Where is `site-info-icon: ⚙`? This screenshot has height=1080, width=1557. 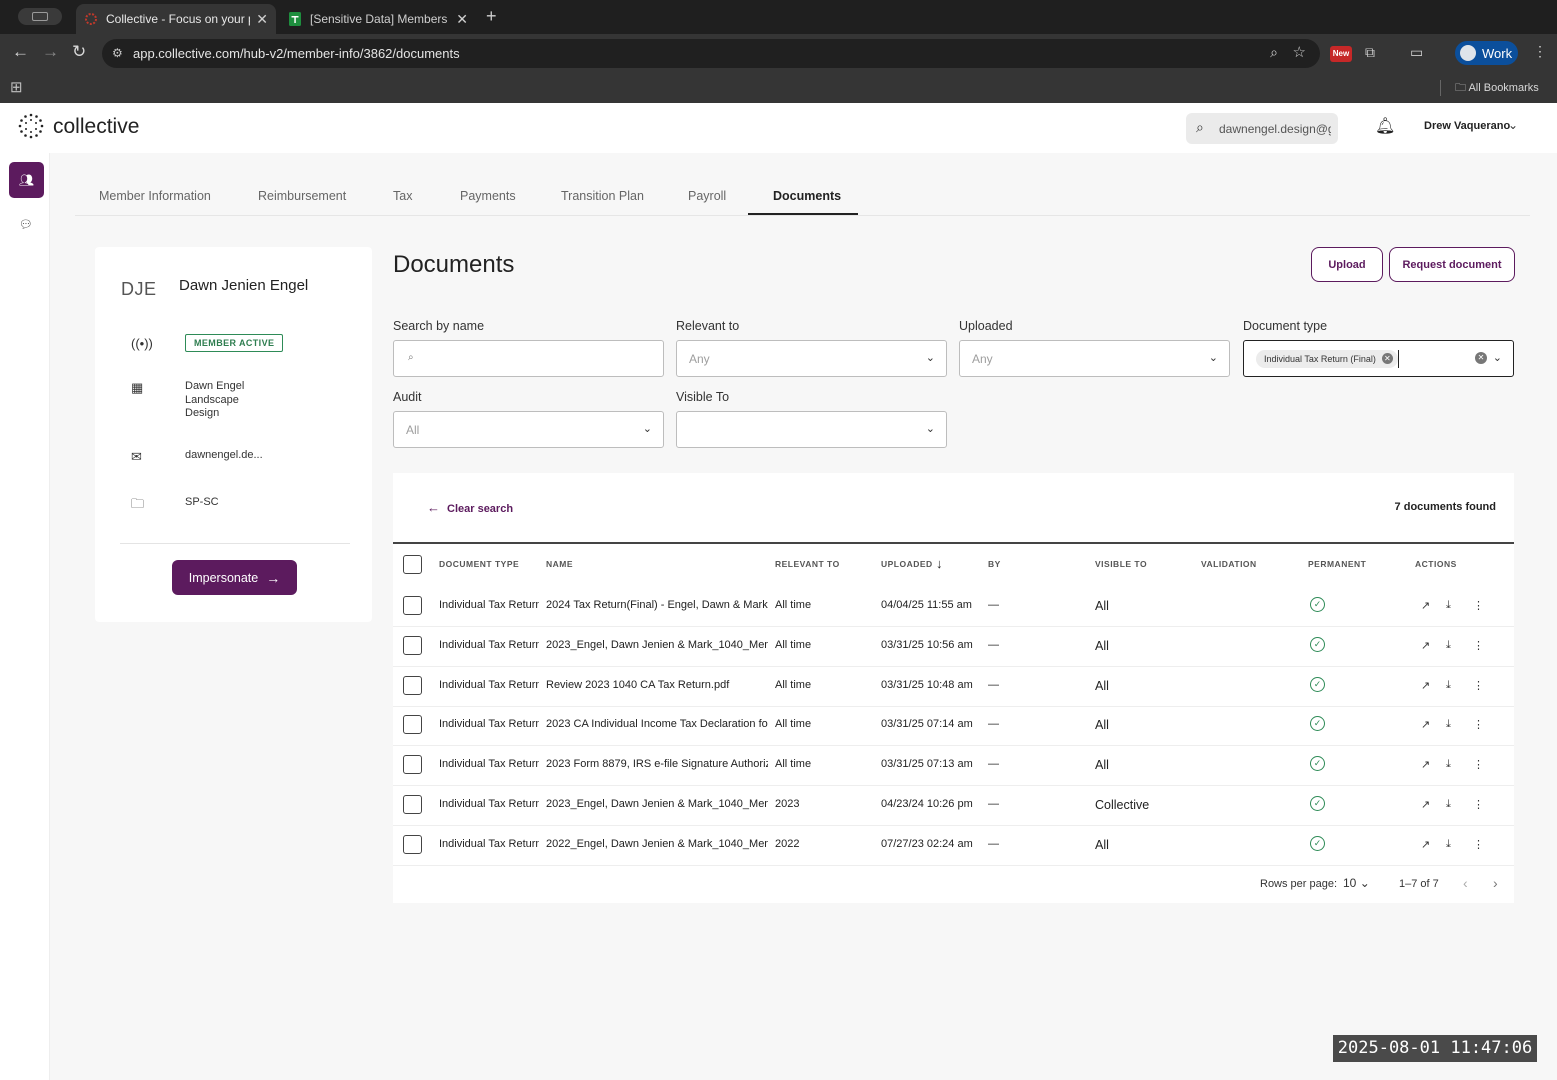
site-info-icon: ⚙ is located at coordinates (117, 53).